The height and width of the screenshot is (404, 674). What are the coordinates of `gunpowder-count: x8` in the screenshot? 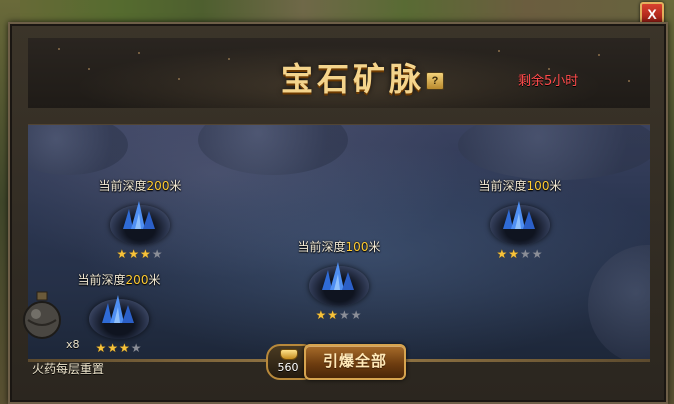 It's located at (73, 344).